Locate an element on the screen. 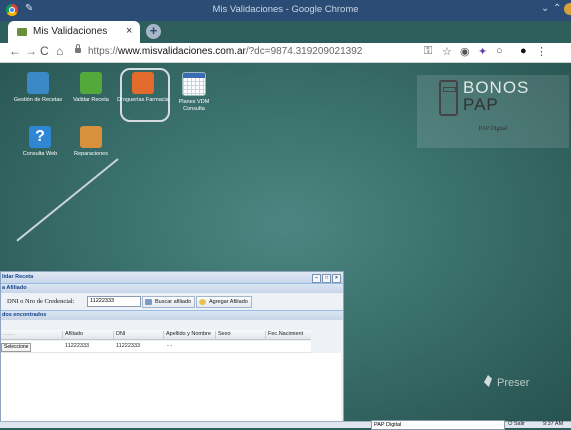 The image size is (571, 430). cell-nombre: - - is located at coordinates (170, 346).